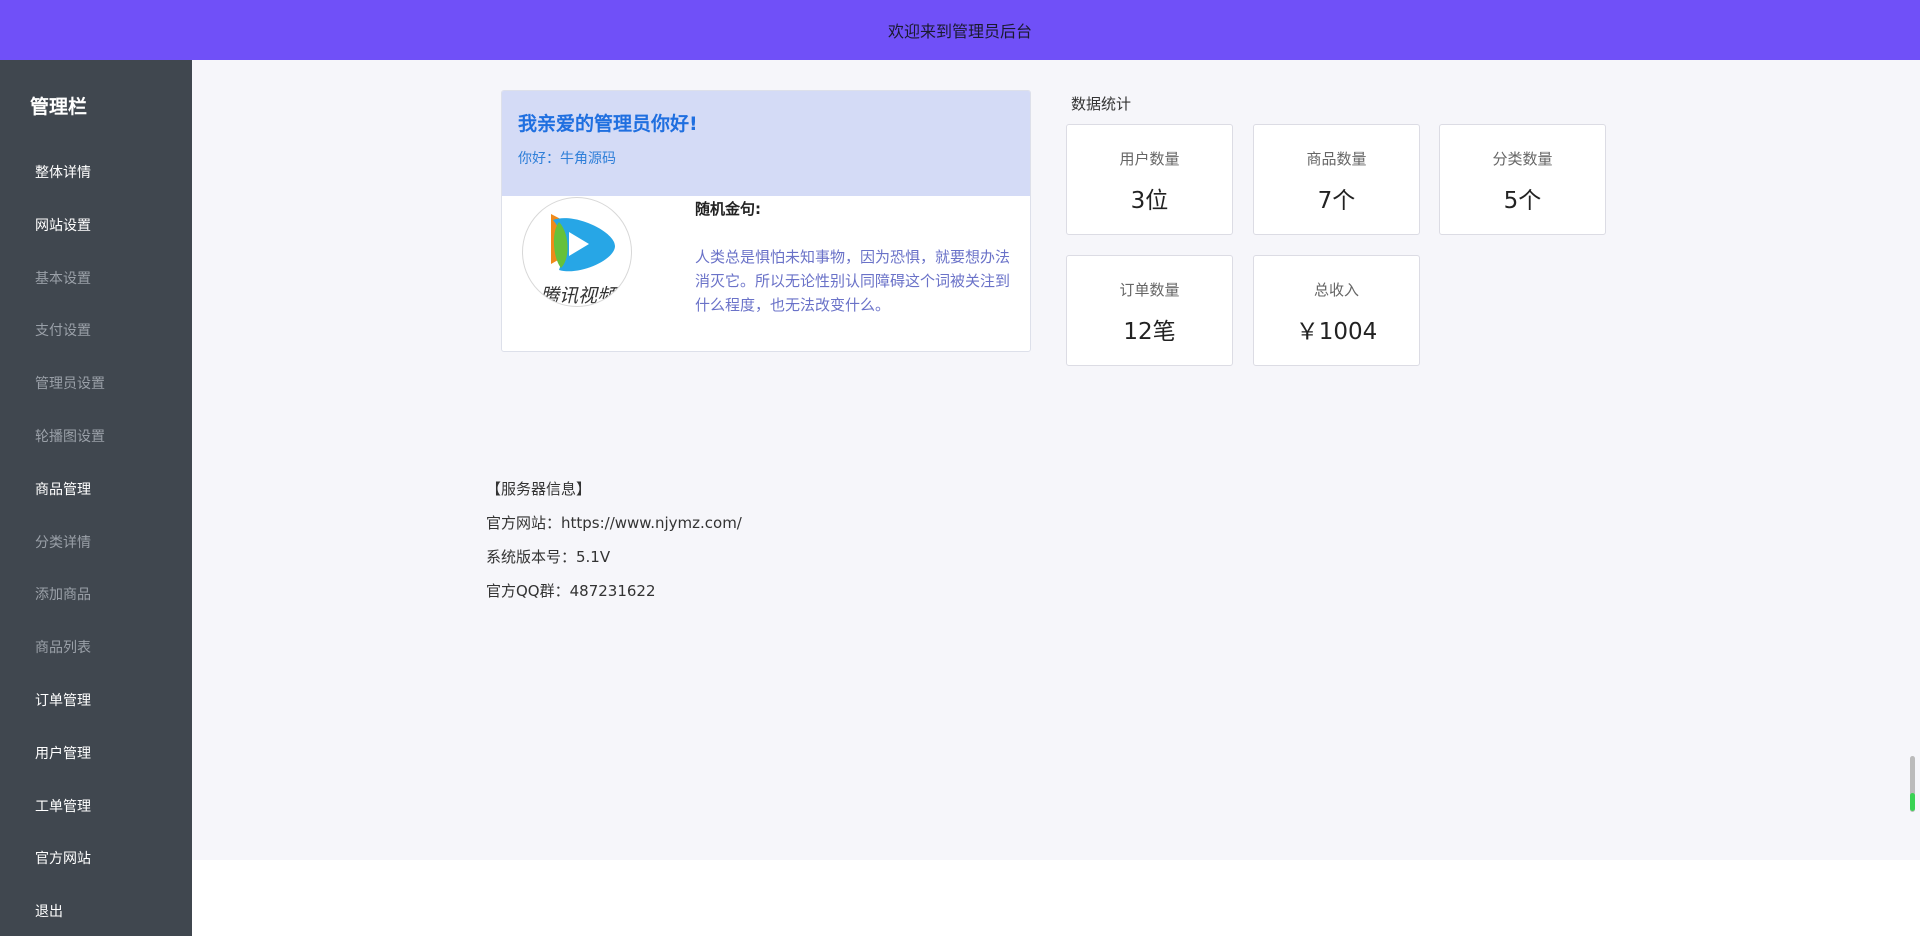 The height and width of the screenshot is (936, 1920). What do you see at coordinates (567, 159) in the screenshot?
I see `admin-hello: 你好：牛角源码` at bounding box center [567, 159].